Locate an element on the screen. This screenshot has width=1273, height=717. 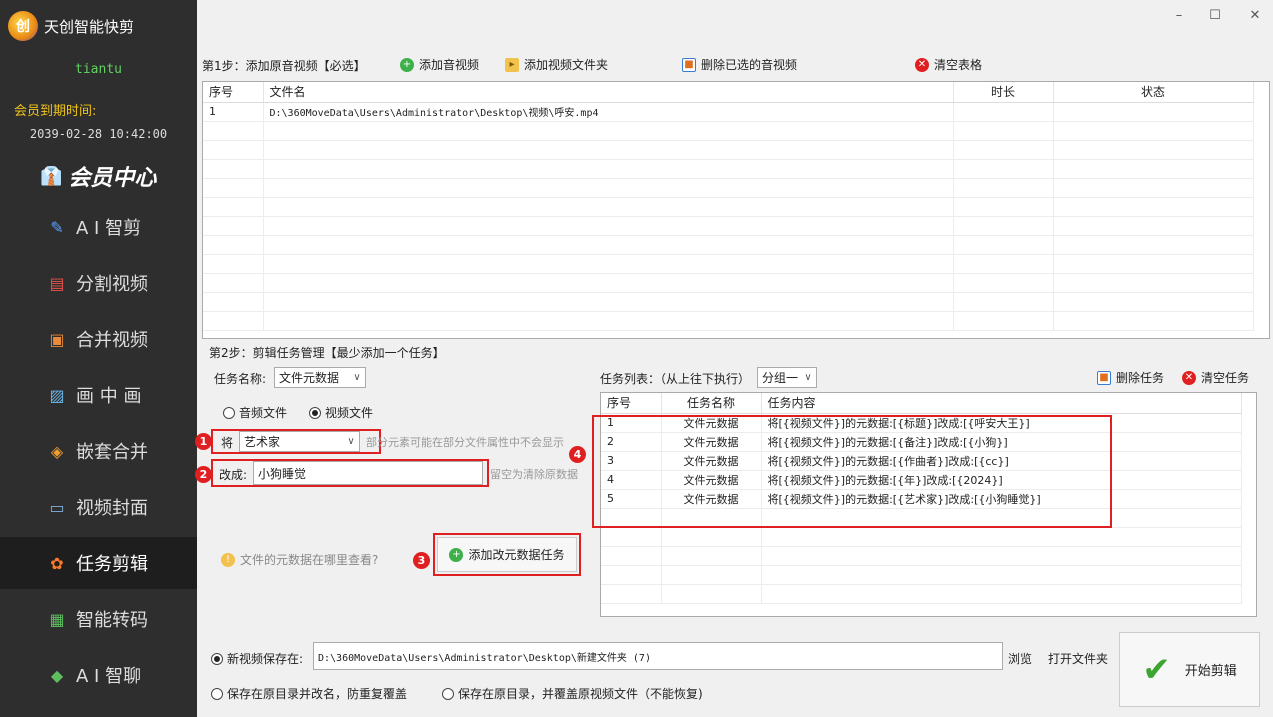
sidebar-item-label: 嵌套合并 is located at coordinates (112, 452).